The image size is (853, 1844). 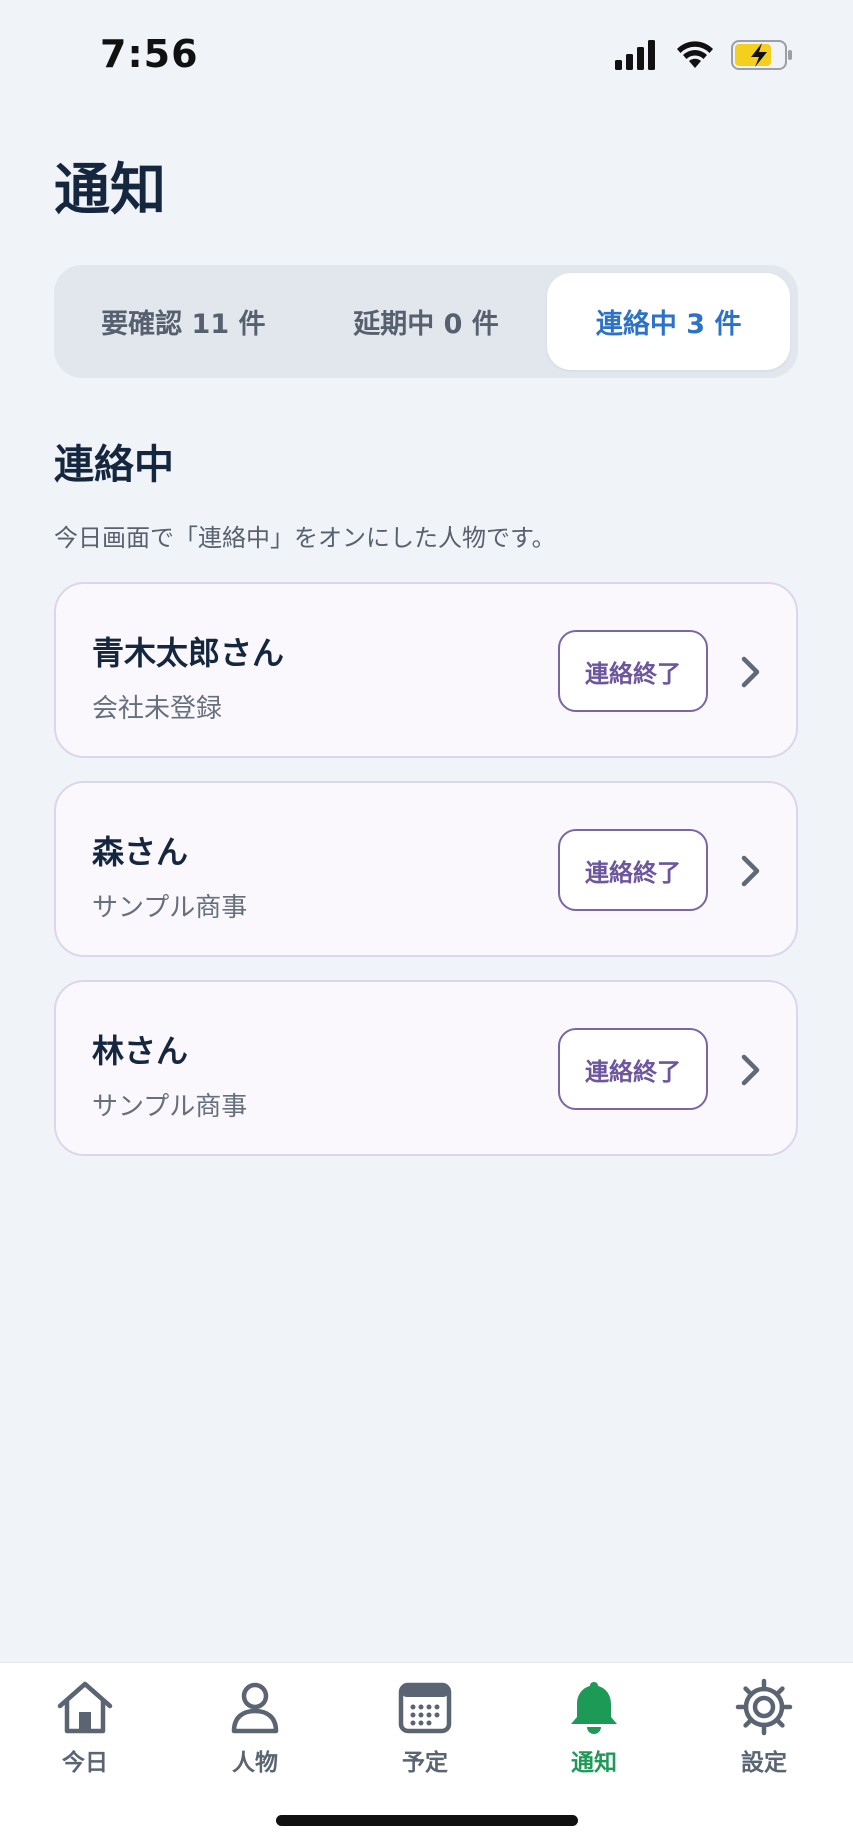 What do you see at coordinates (140, 852) in the screenshot?
I see `contact-name: 森さん` at bounding box center [140, 852].